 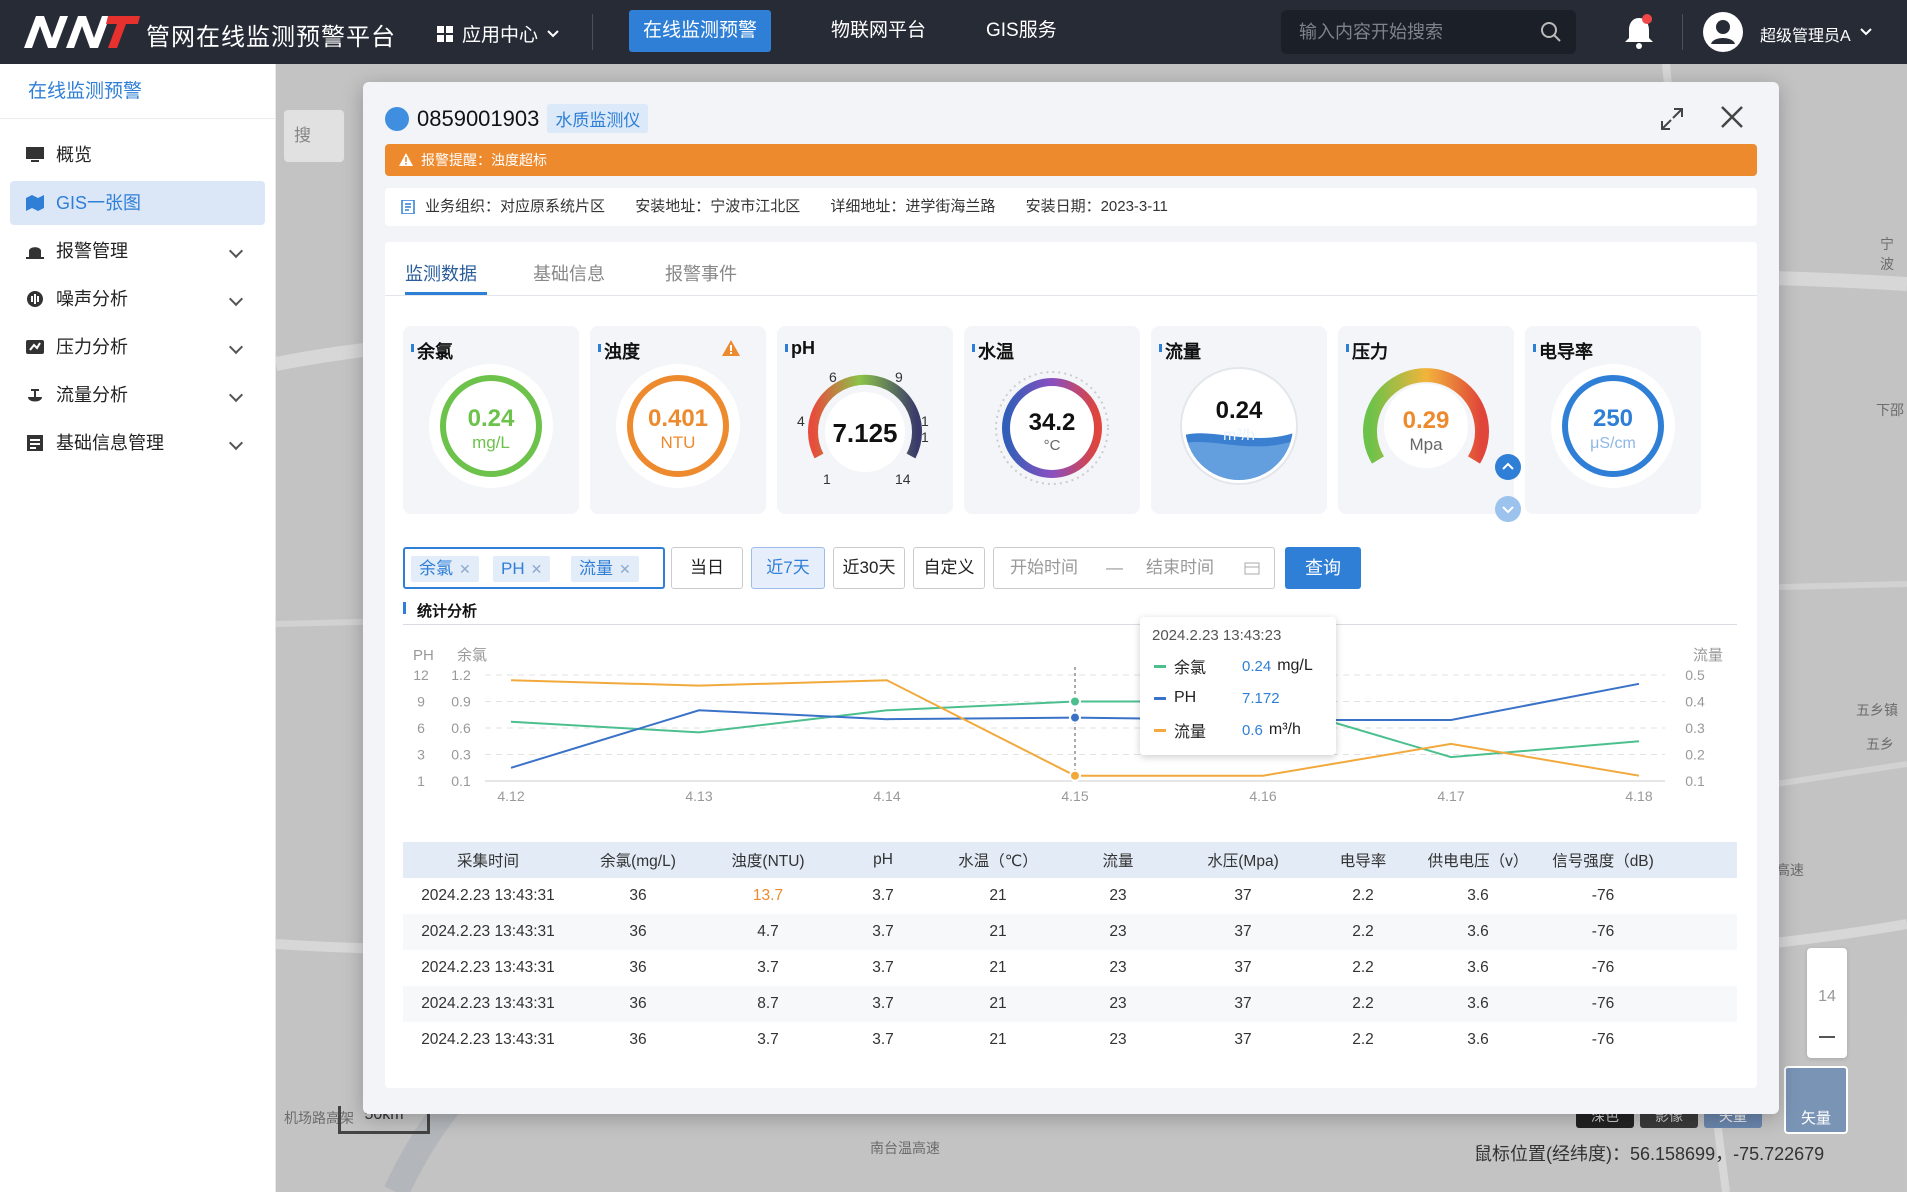 I want to click on chevron-down-icon, so click(x=1866, y=32).